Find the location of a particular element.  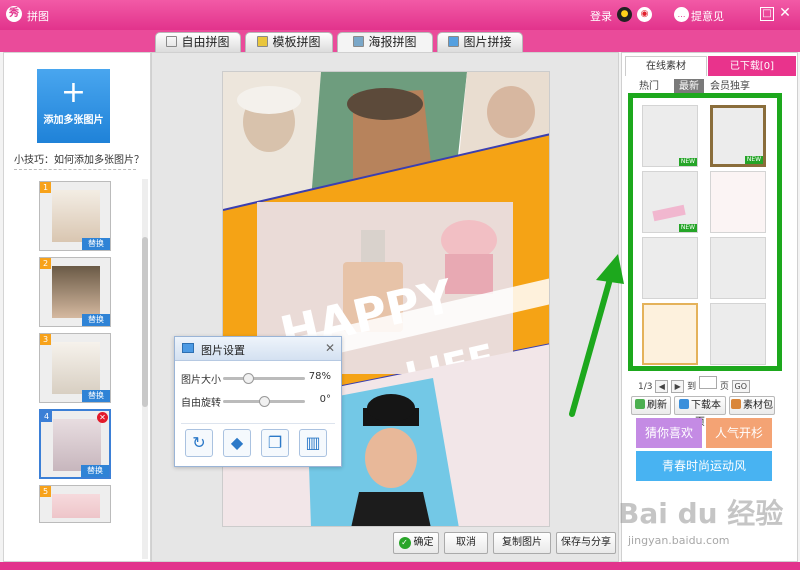

size-slider-handle is located at coordinates (248, 378).